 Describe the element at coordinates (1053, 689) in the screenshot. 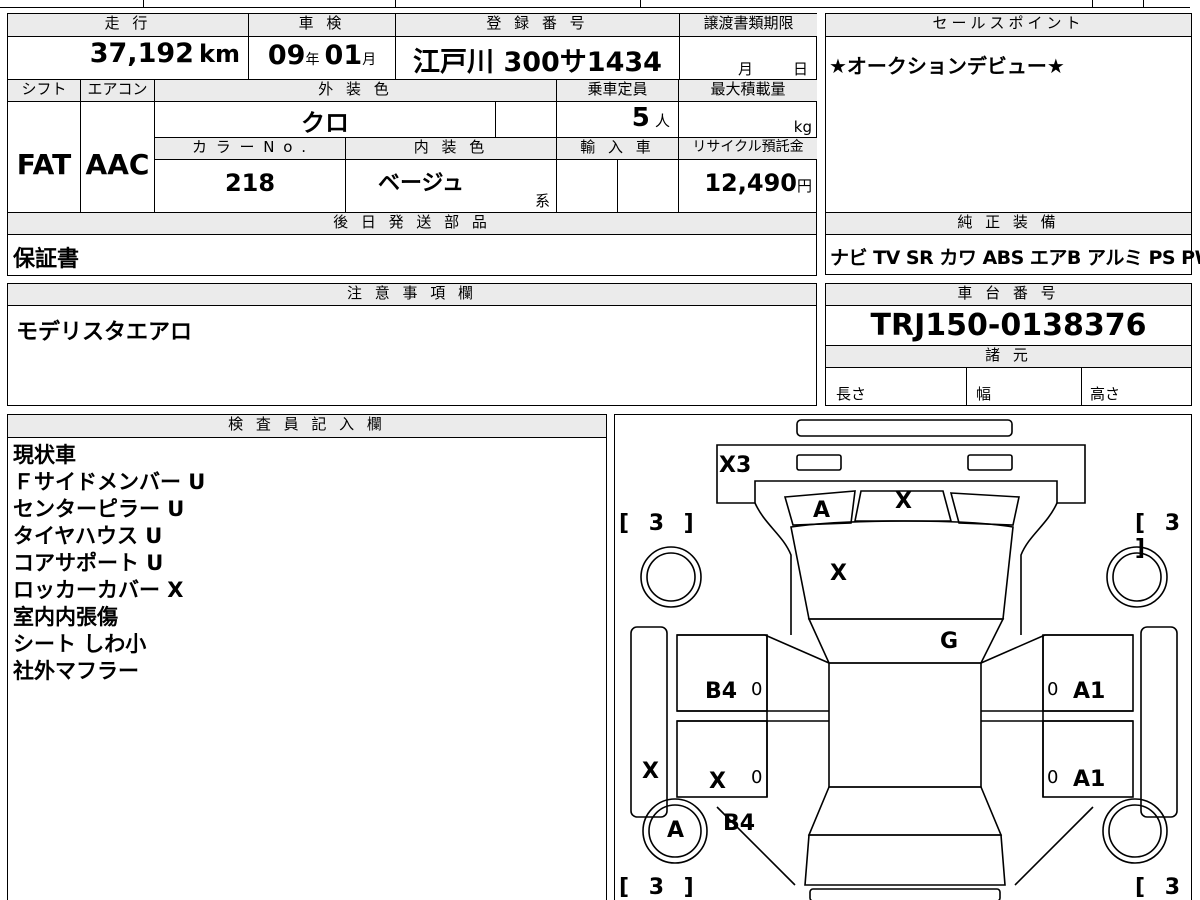

I see `mark-right-front-zero: 0` at that location.